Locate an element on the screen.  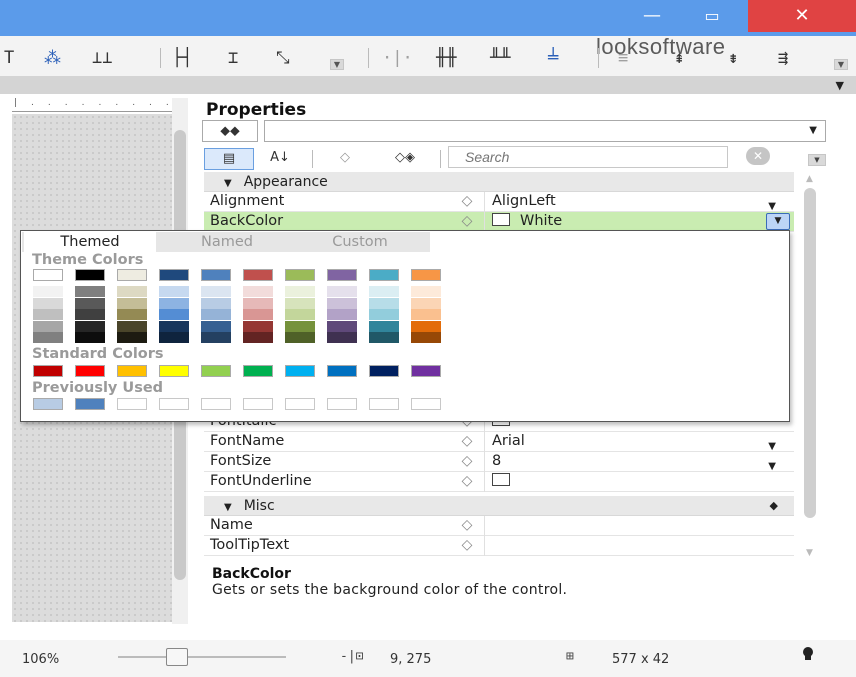
property-row-fontname: FontName ◇ Arial ▼ is located at coordinates (499, 442).